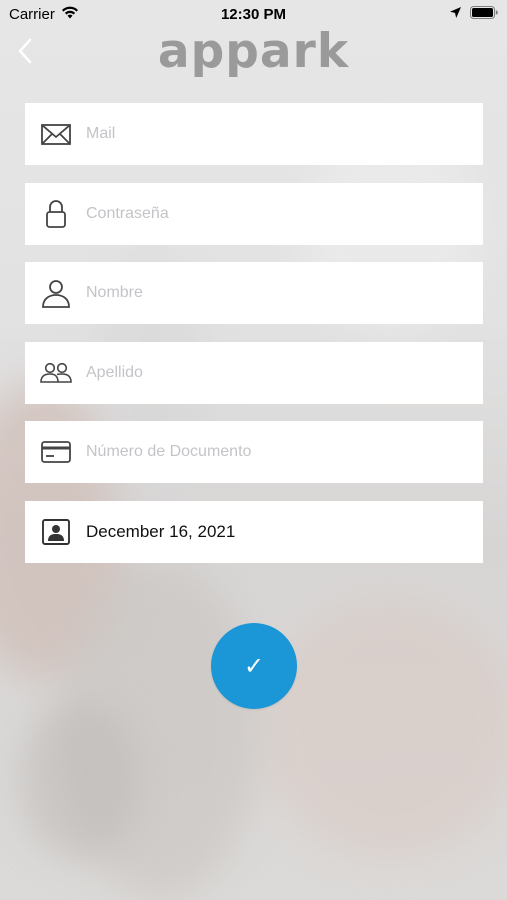 The image size is (507, 900). I want to click on first-name-input, so click(276, 293).